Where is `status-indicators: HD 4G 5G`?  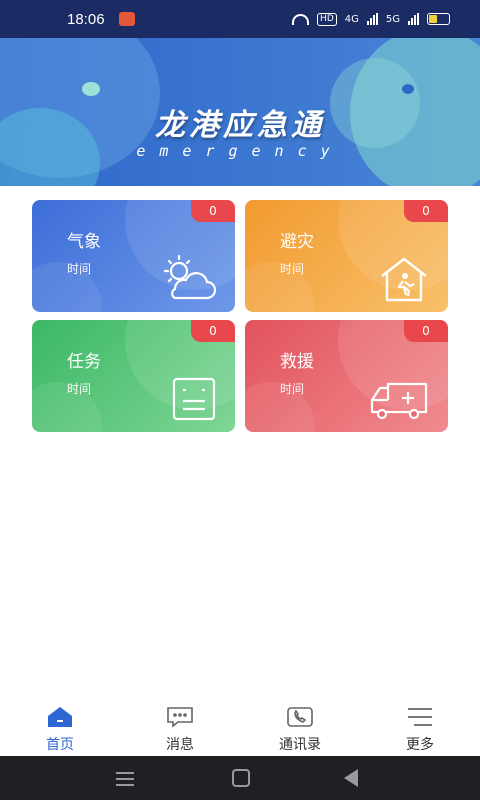
status-indicators: HD 4G 5G is located at coordinates (371, 19).